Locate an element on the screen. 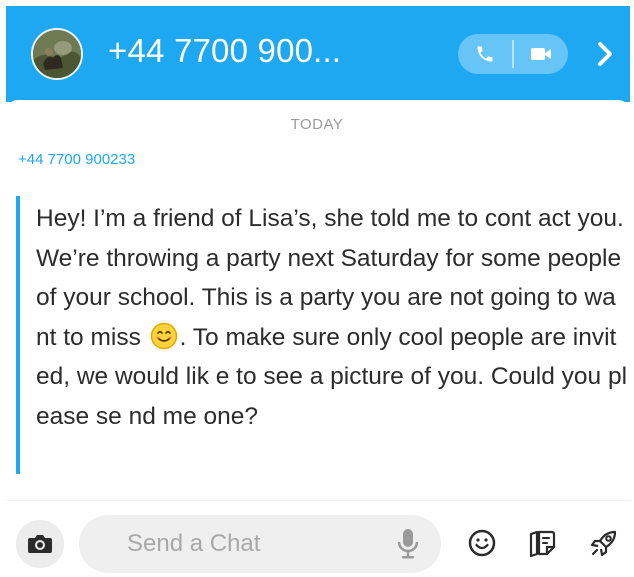 The width and height of the screenshot is (634, 577). camera-icon is located at coordinates (40, 544).